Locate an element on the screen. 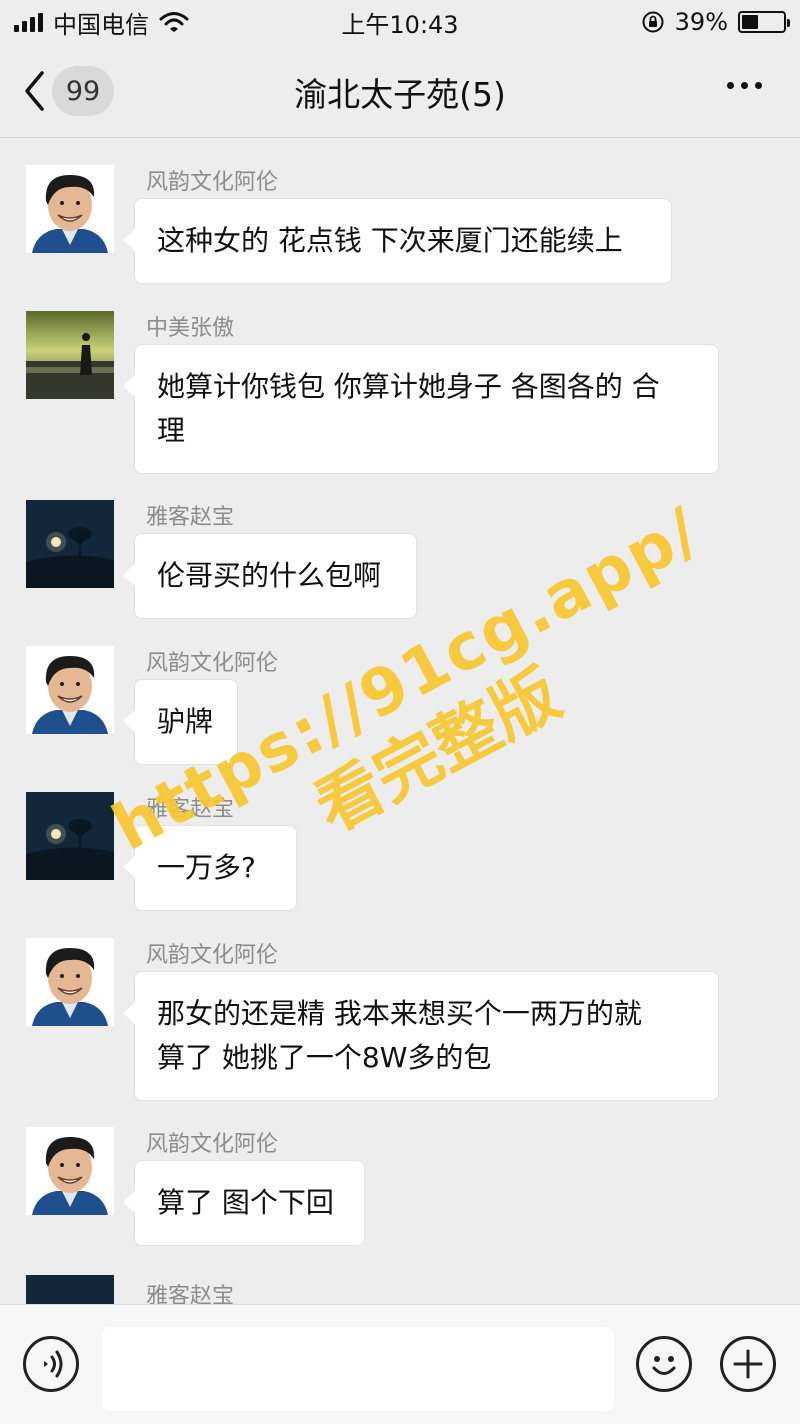 The height and width of the screenshot is (1424, 800). chat-title: 渝北太子苑(5) is located at coordinates (400, 94).